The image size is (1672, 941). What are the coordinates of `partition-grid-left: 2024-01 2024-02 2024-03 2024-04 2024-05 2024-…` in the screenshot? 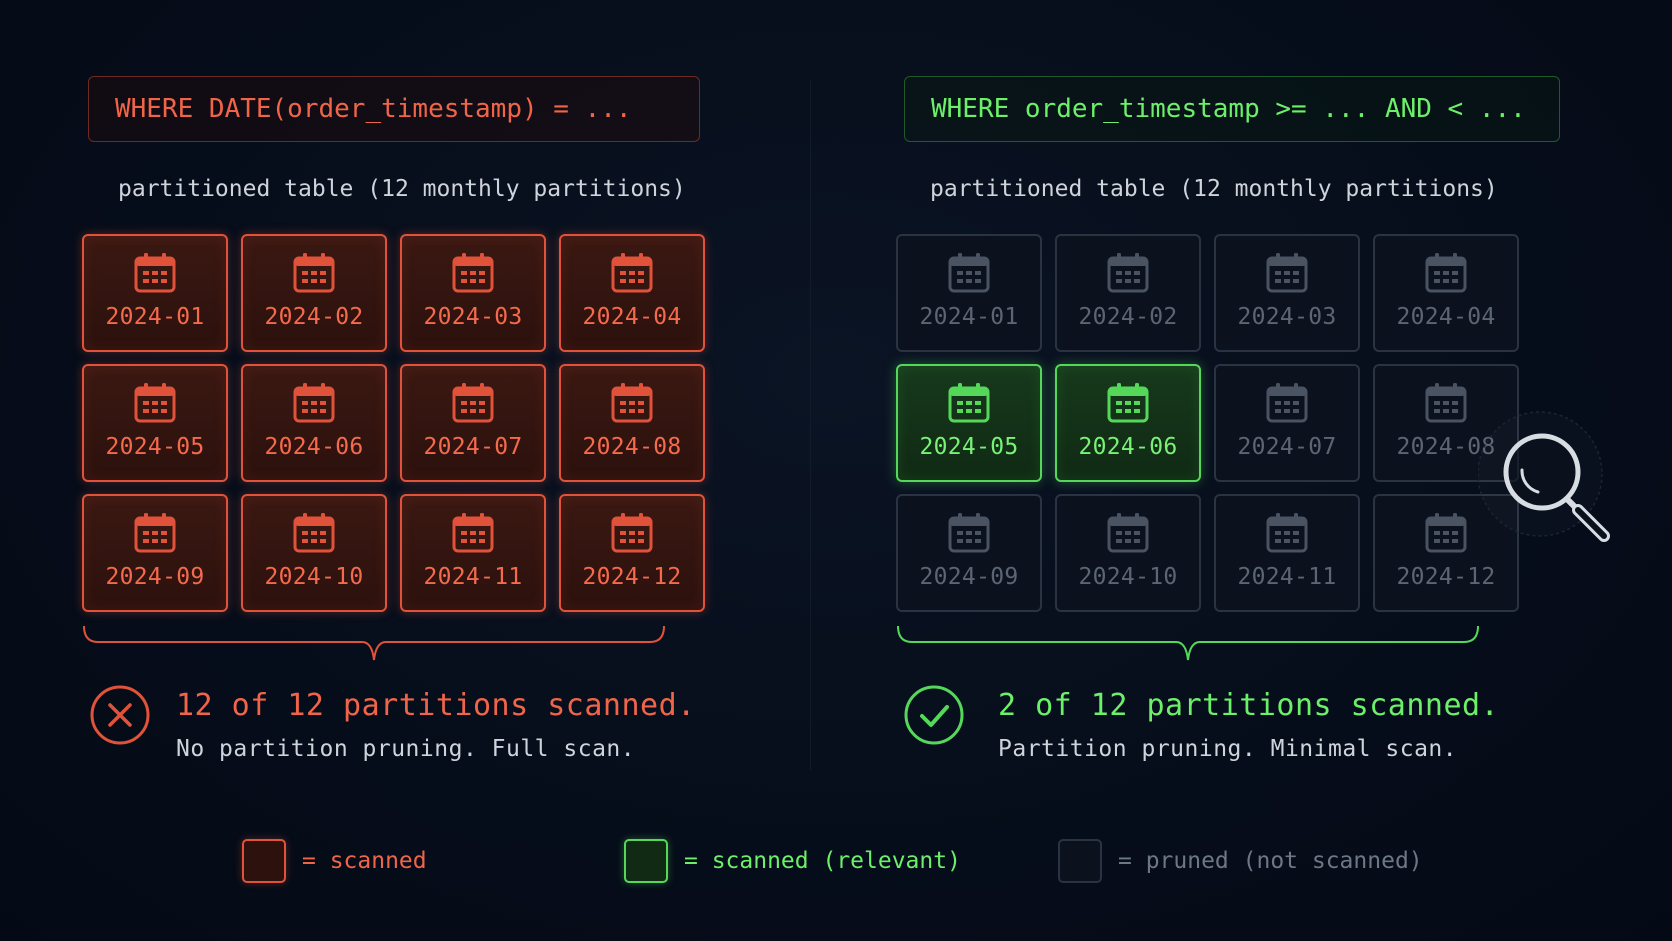 It's located at (393, 423).